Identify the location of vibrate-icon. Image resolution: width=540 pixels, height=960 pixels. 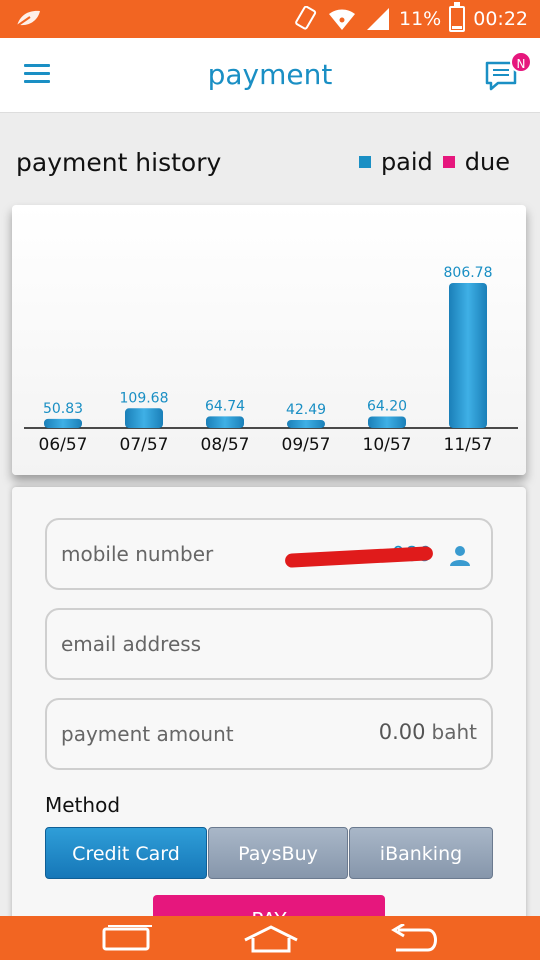
(306, 18).